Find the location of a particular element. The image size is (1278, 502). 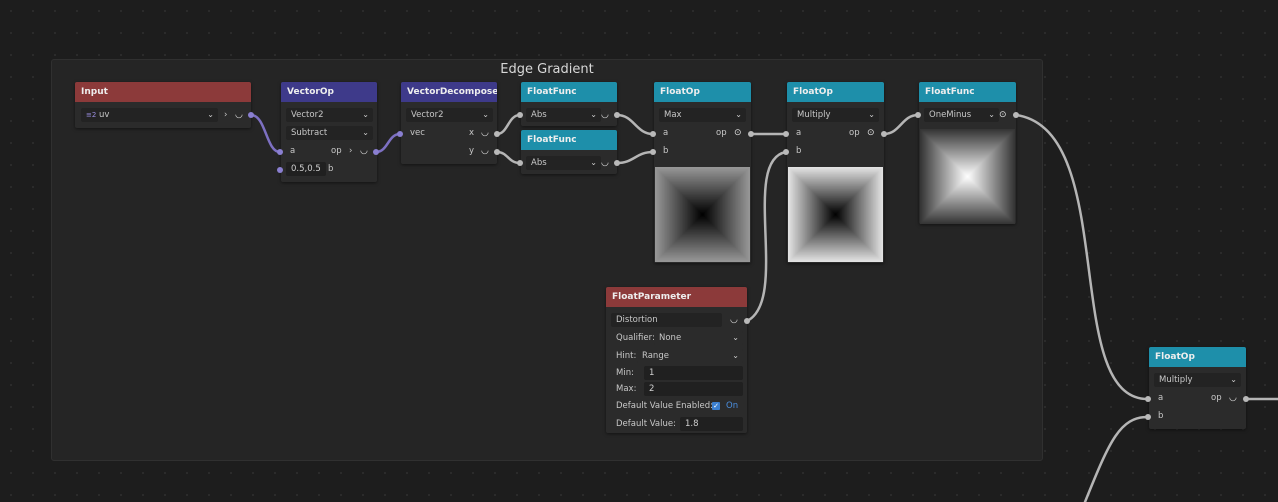

default-value-field: 1.8 is located at coordinates (711, 424).